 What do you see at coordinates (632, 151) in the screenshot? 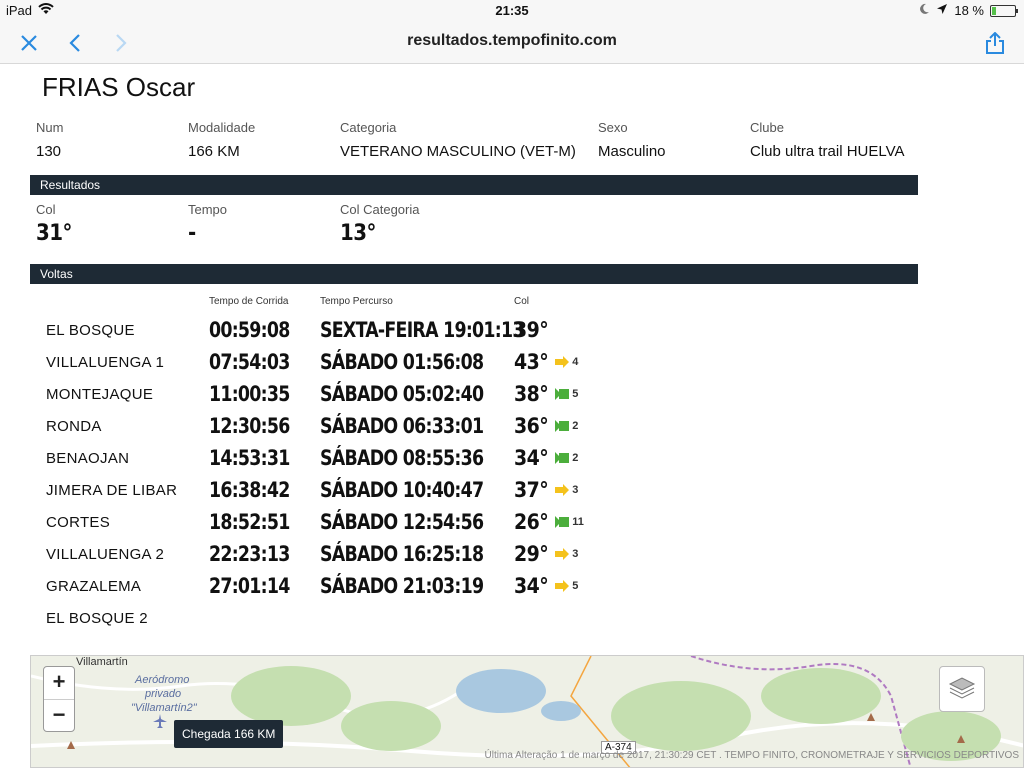
I see `info-value: Masculino` at bounding box center [632, 151].